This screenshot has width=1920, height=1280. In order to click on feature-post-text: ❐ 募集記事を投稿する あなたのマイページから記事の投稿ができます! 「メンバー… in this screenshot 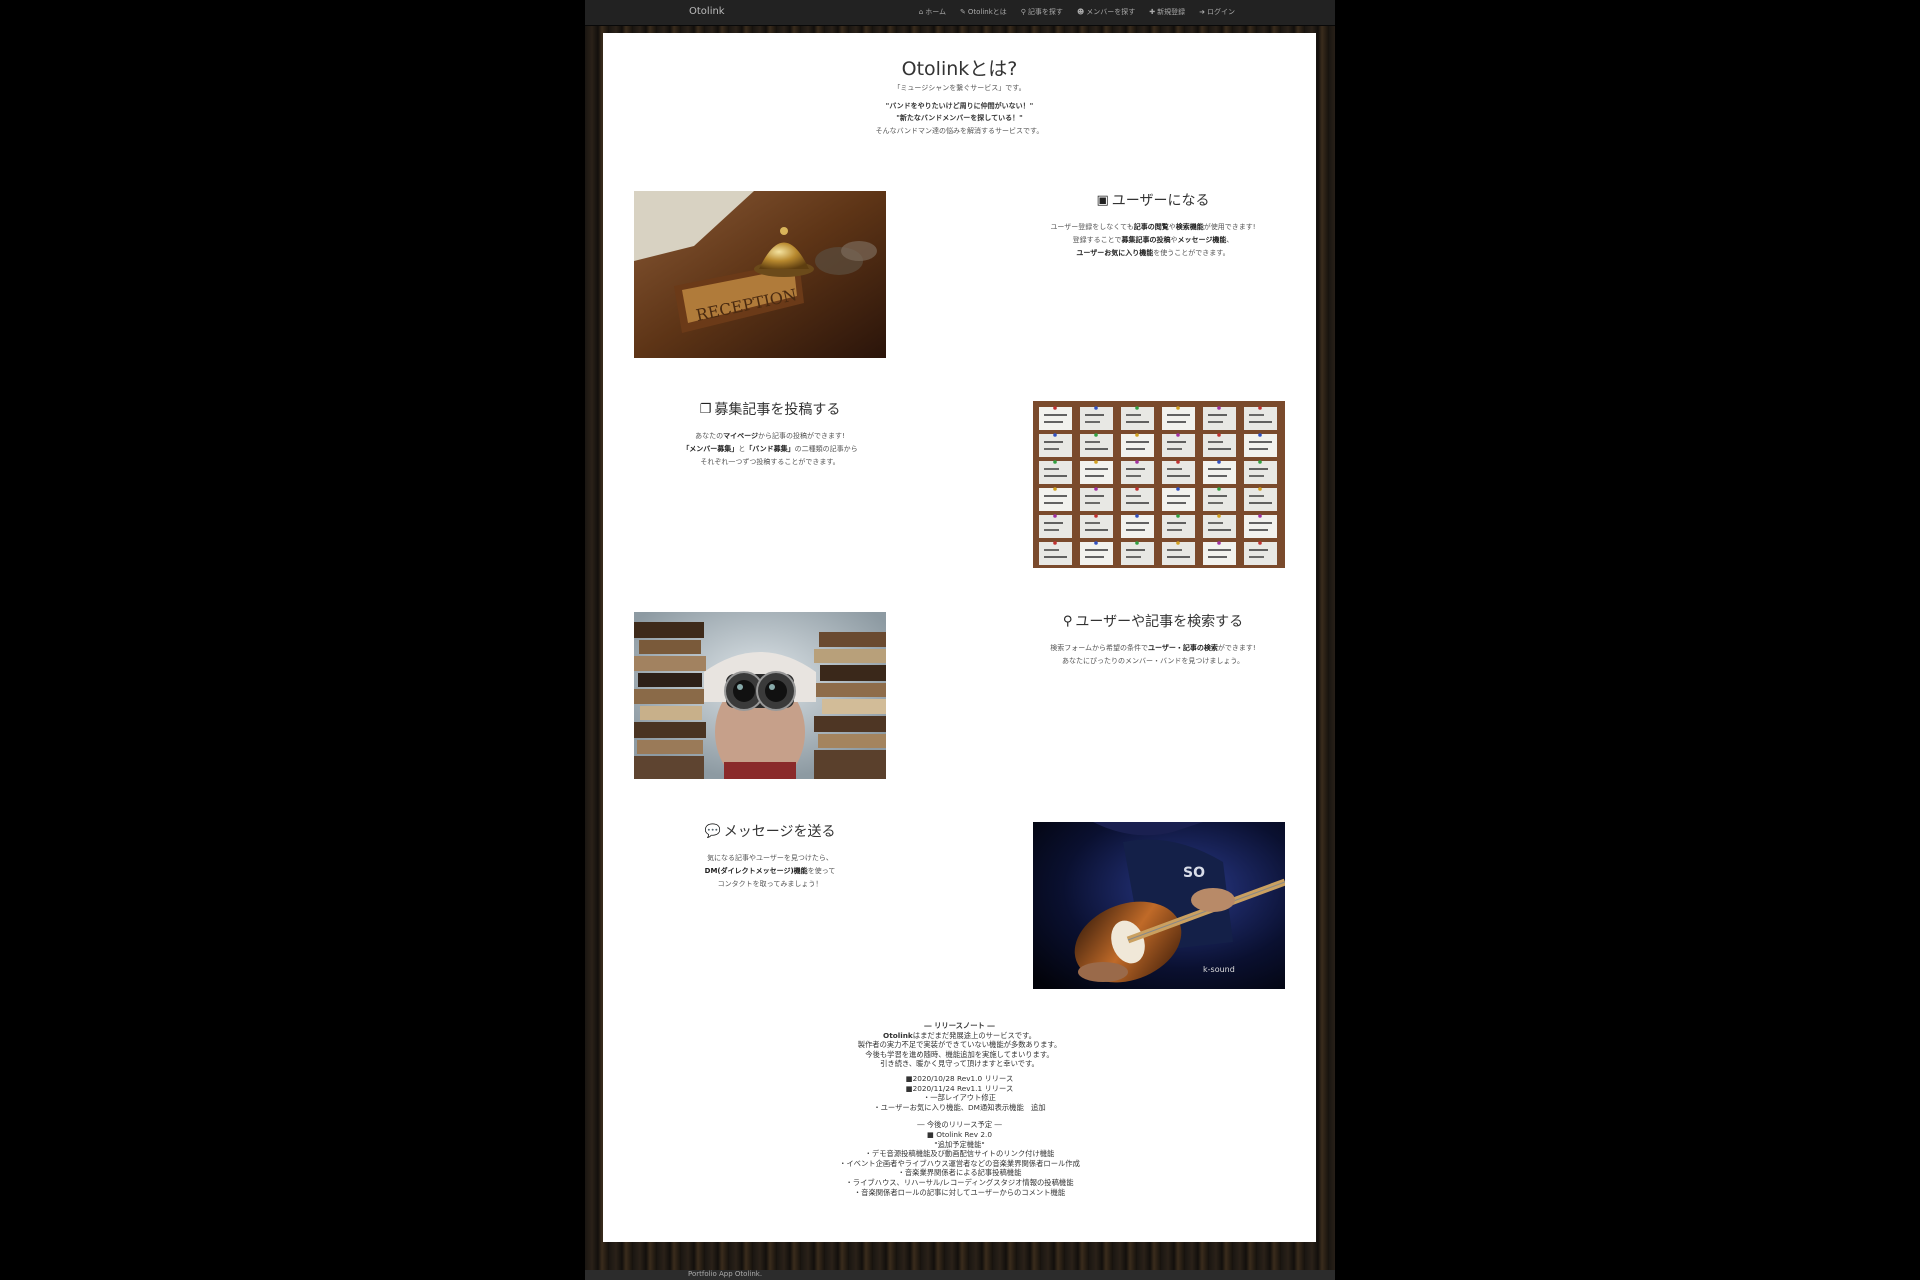, I will do `click(770, 434)`.